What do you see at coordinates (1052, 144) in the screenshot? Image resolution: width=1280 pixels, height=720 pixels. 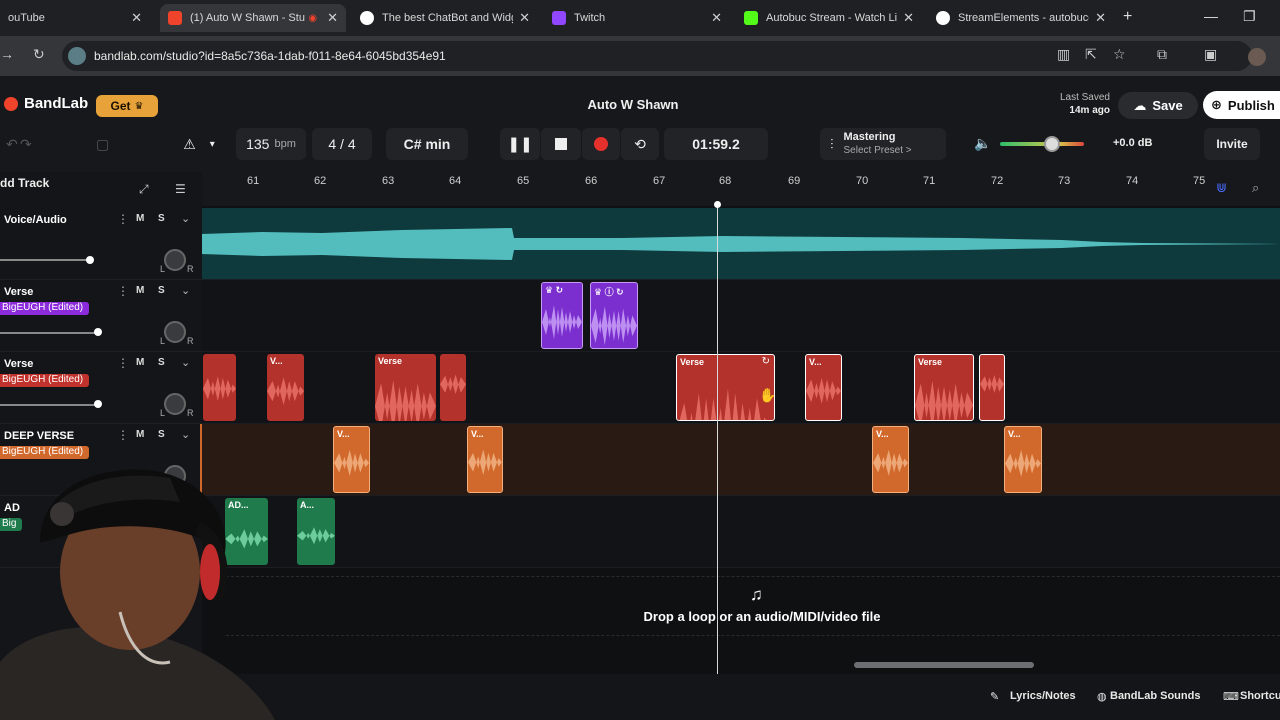 I see `master-volume-knob` at bounding box center [1052, 144].